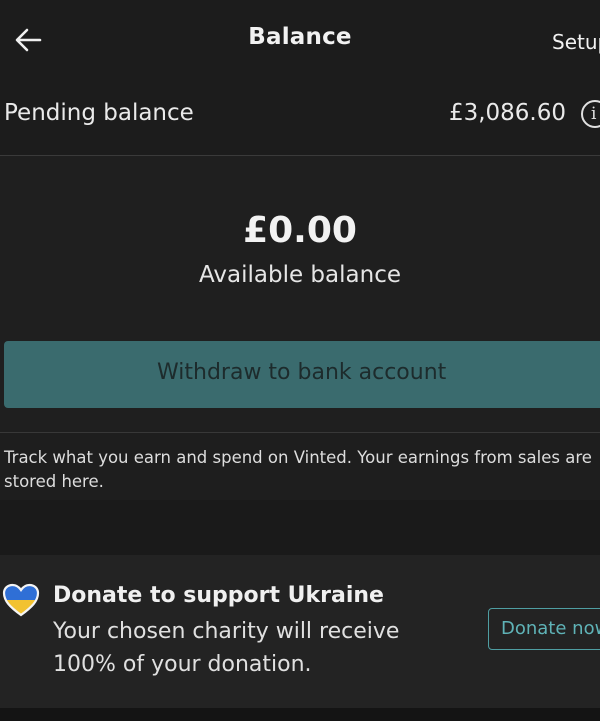  I want to click on available-balance-amount: £0.00, so click(300, 230).